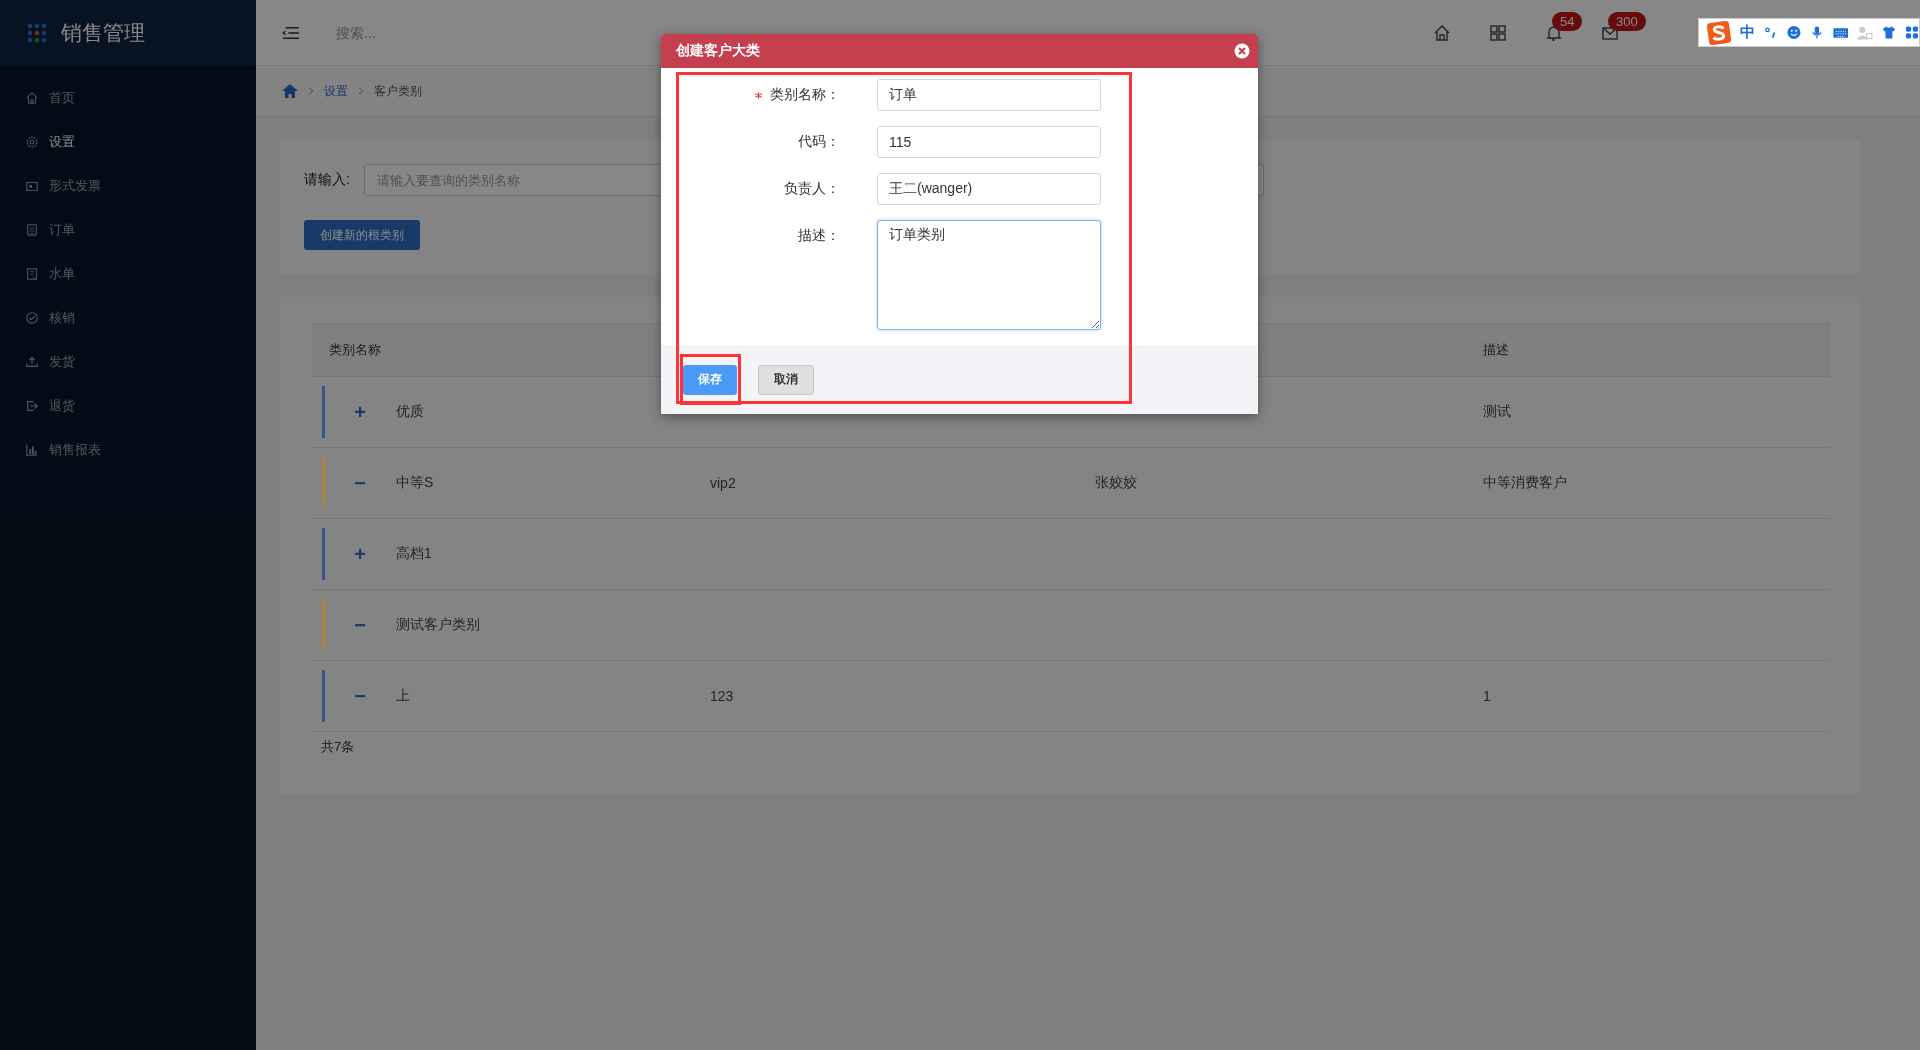 Image resolution: width=1920 pixels, height=1050 pixels. What do you see at coordinates (989, 95) in the screenshot?
I see `input-field: 订单` at bounding box center [989, 95].